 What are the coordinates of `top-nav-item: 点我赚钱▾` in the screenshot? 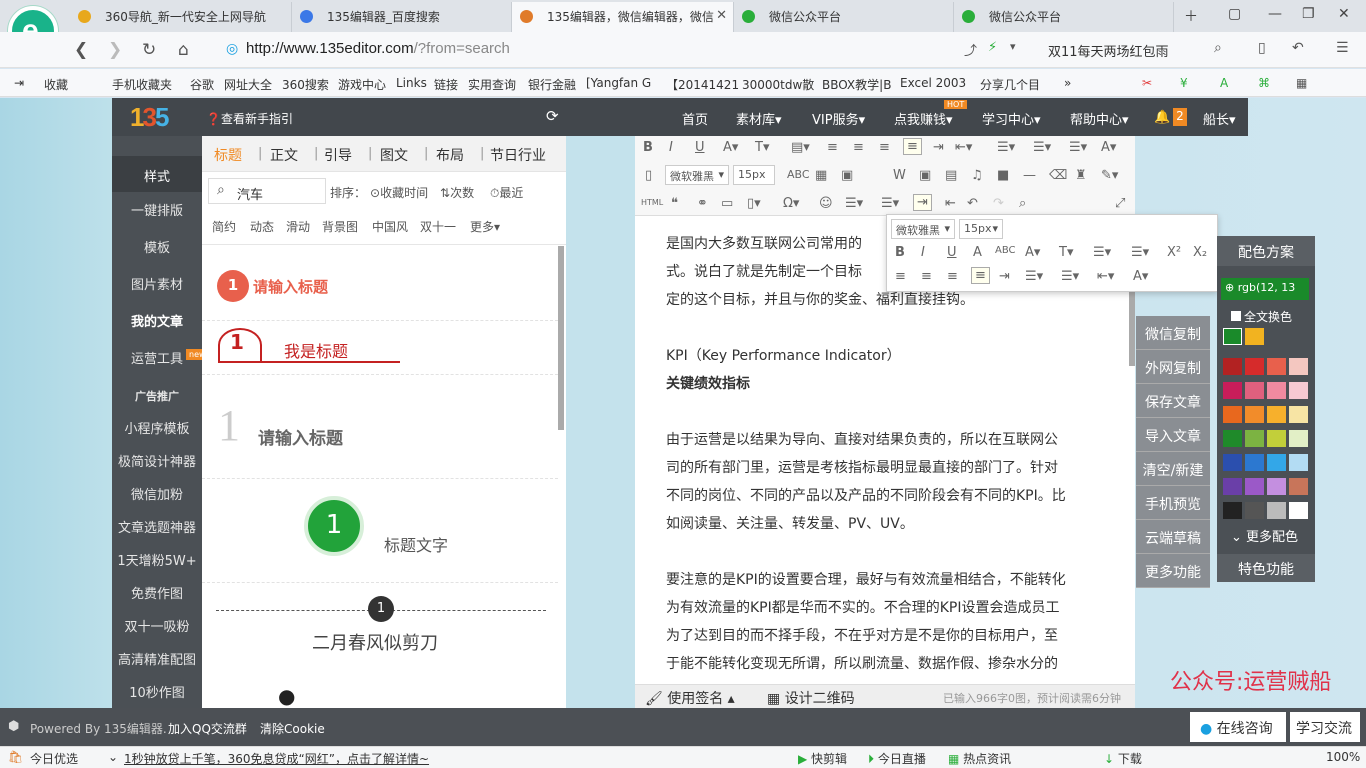 It's located at (923, 118).